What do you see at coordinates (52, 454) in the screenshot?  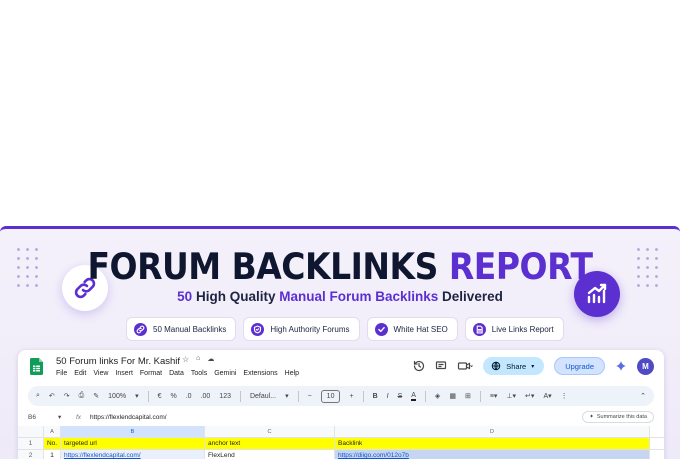 I see `cell-a2: 1` at bounding box center [52, 454].